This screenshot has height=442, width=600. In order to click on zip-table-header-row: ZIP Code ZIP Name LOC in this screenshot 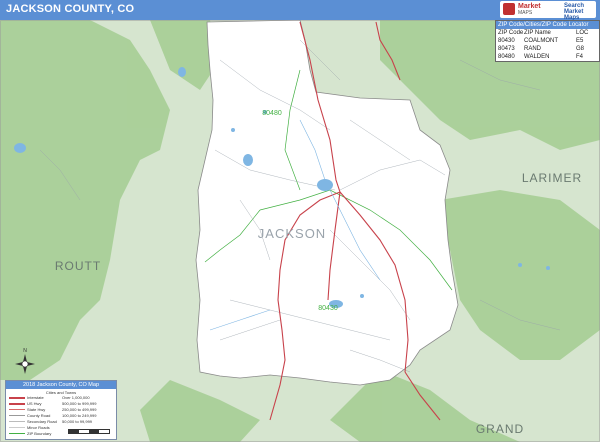, I will do `click(547, 33)`.